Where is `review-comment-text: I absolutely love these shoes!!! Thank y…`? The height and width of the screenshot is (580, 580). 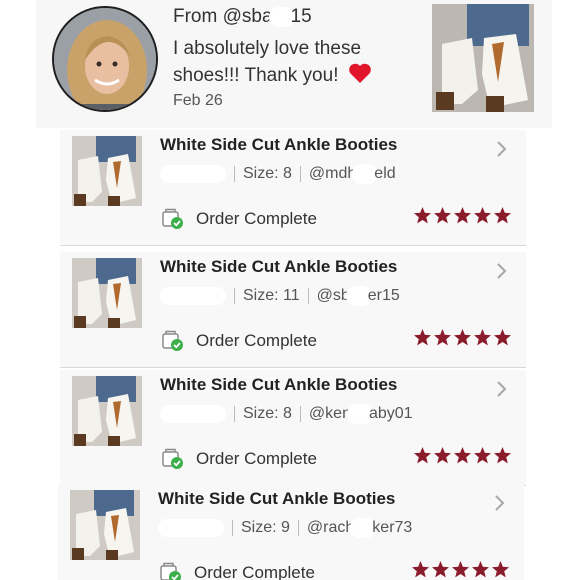 review-comment-text: I absolutely love these shoes!!! Thank y… is located at coordinates (267, 62).